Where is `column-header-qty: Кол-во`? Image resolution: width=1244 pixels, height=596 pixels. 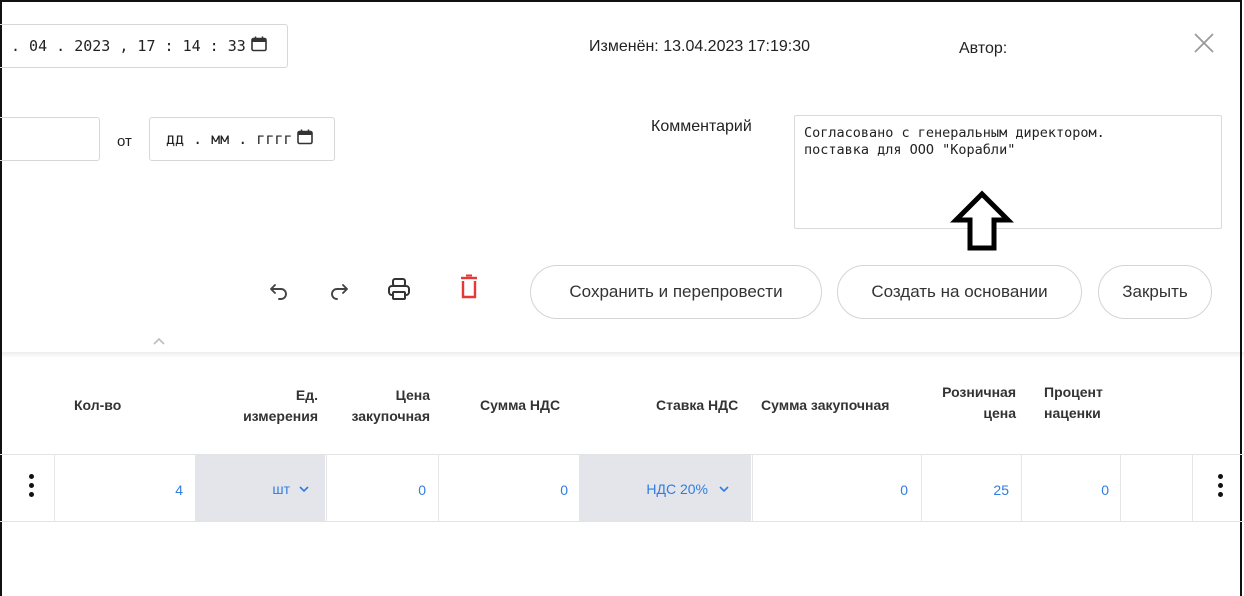
column-header-qty: Кол-во is located at coordinates (97, 405).